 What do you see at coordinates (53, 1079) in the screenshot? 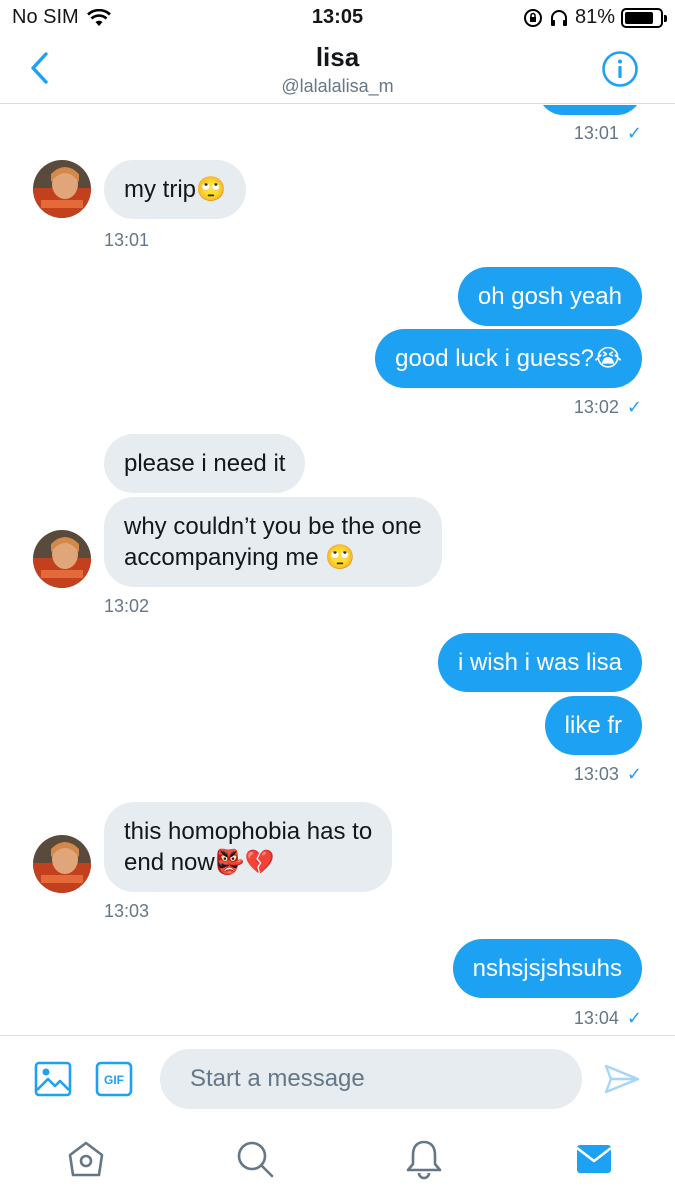
I see `image-icon` at bounding box center [53, 1079].